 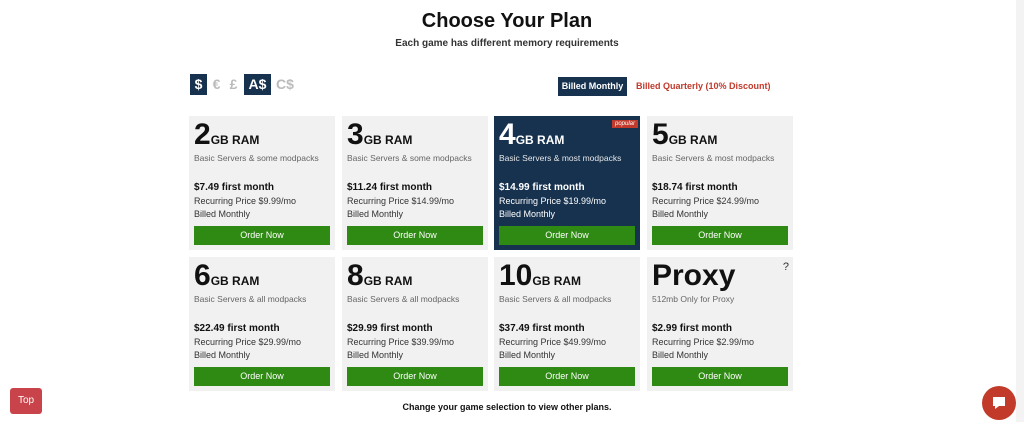 What do you see at coordinates (390, 328) in the screenshot?
I see `plan-first-month-price: $29.99 first month` at bounding box center [390, 328].